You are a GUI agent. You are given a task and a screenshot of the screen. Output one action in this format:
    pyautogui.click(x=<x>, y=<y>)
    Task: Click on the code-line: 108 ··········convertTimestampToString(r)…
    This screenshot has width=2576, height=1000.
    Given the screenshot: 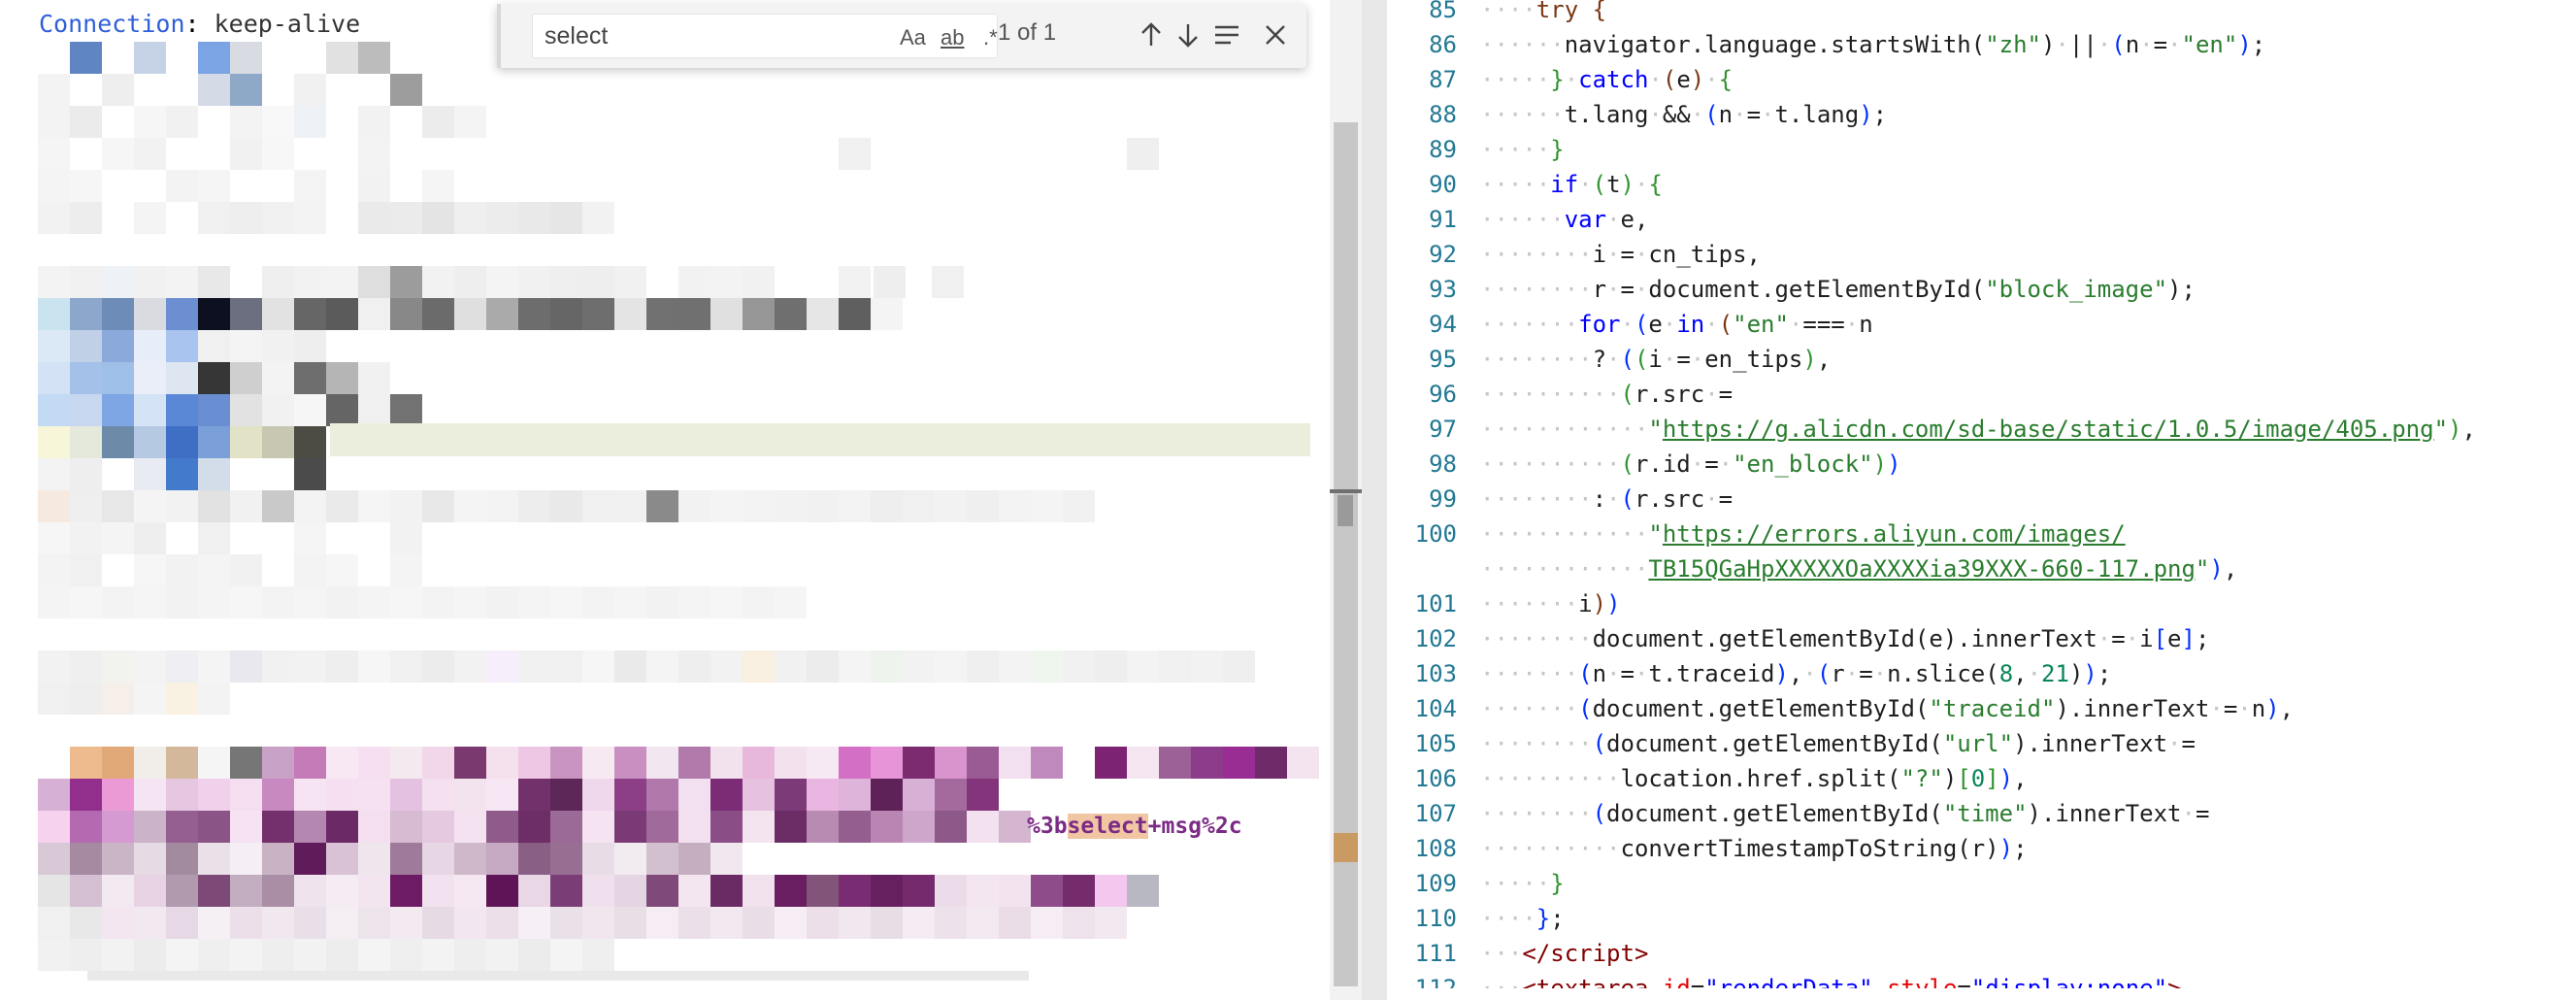 What is the action you would take?
    pyautogui.click(x=1981, y=848)
    